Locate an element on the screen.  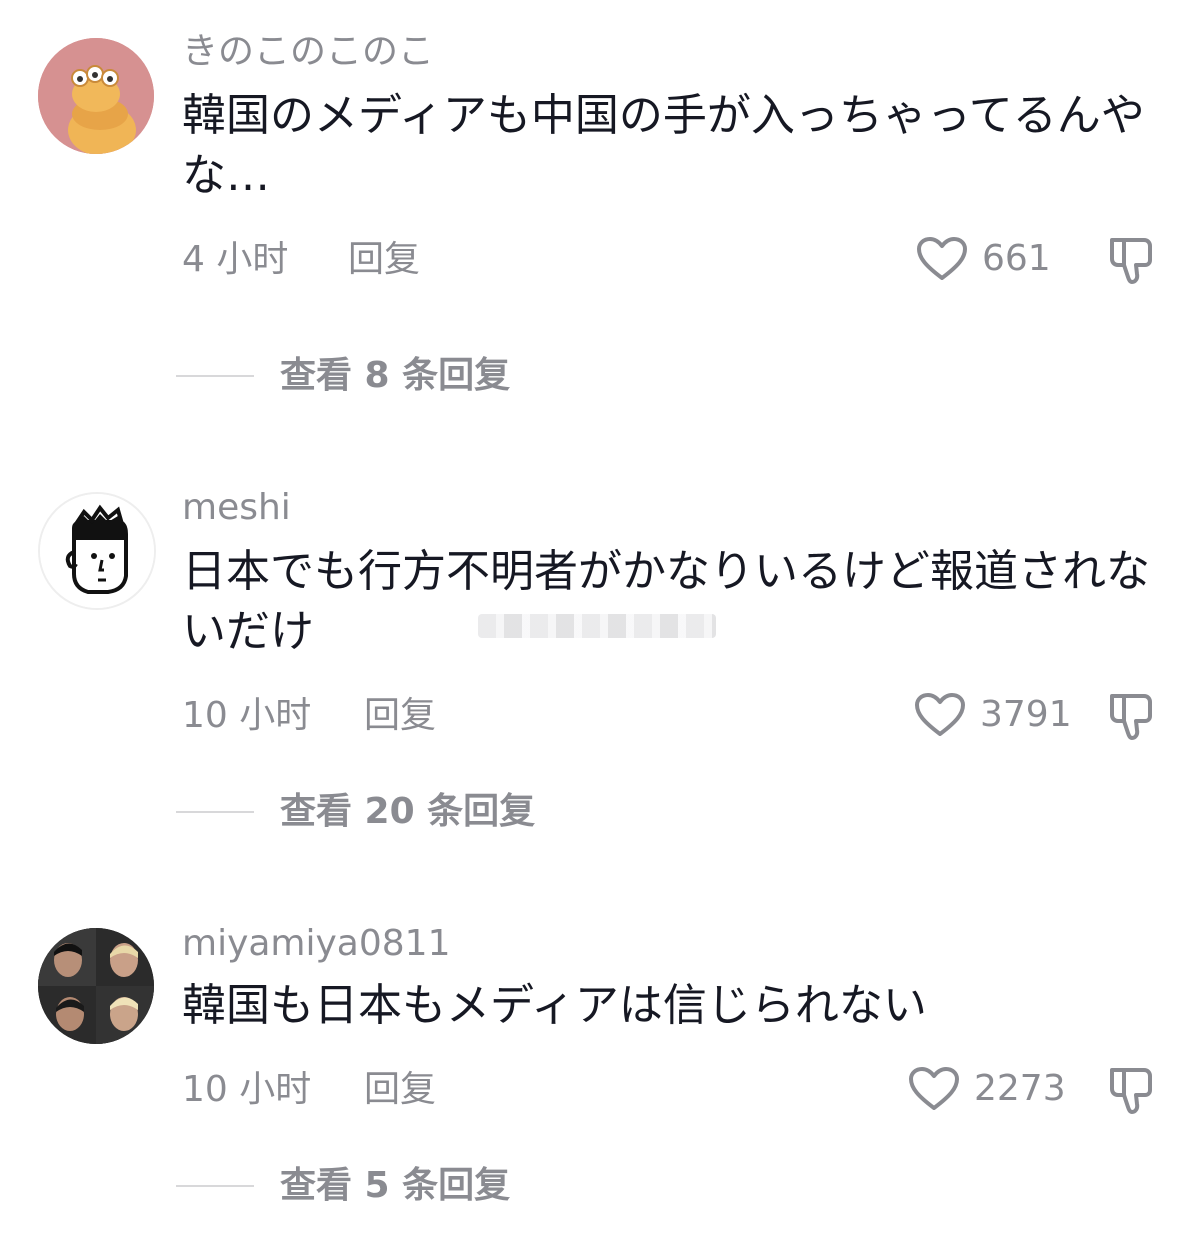
view-replies-label: 查看 8 条回复 is located at coordinates (395, 375).